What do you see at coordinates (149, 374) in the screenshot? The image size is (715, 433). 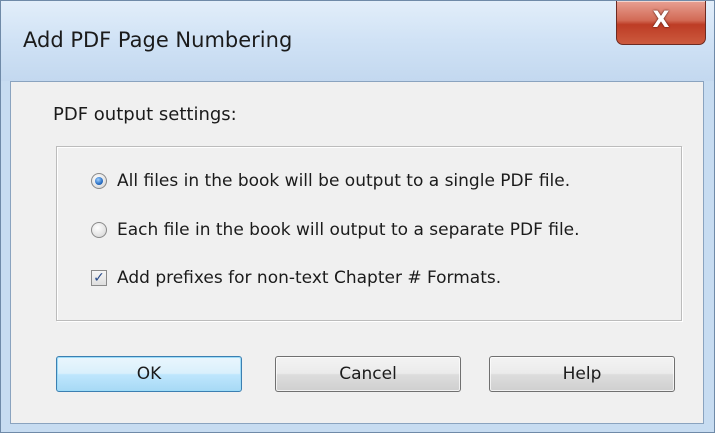 I see `ok-button: OK` at bounding box center [149, 374].